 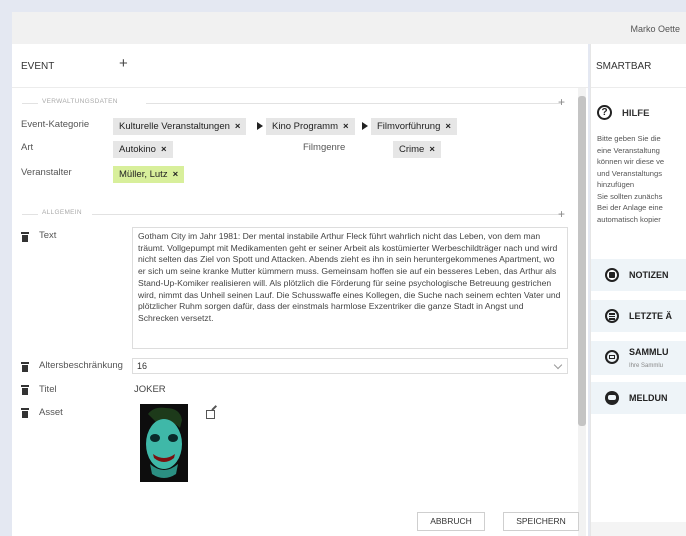 What do you see at coordinates (624, 66) in the screenshot?
I see `smartbar-title: SMARTBAR` at bounding box center [624, 66].